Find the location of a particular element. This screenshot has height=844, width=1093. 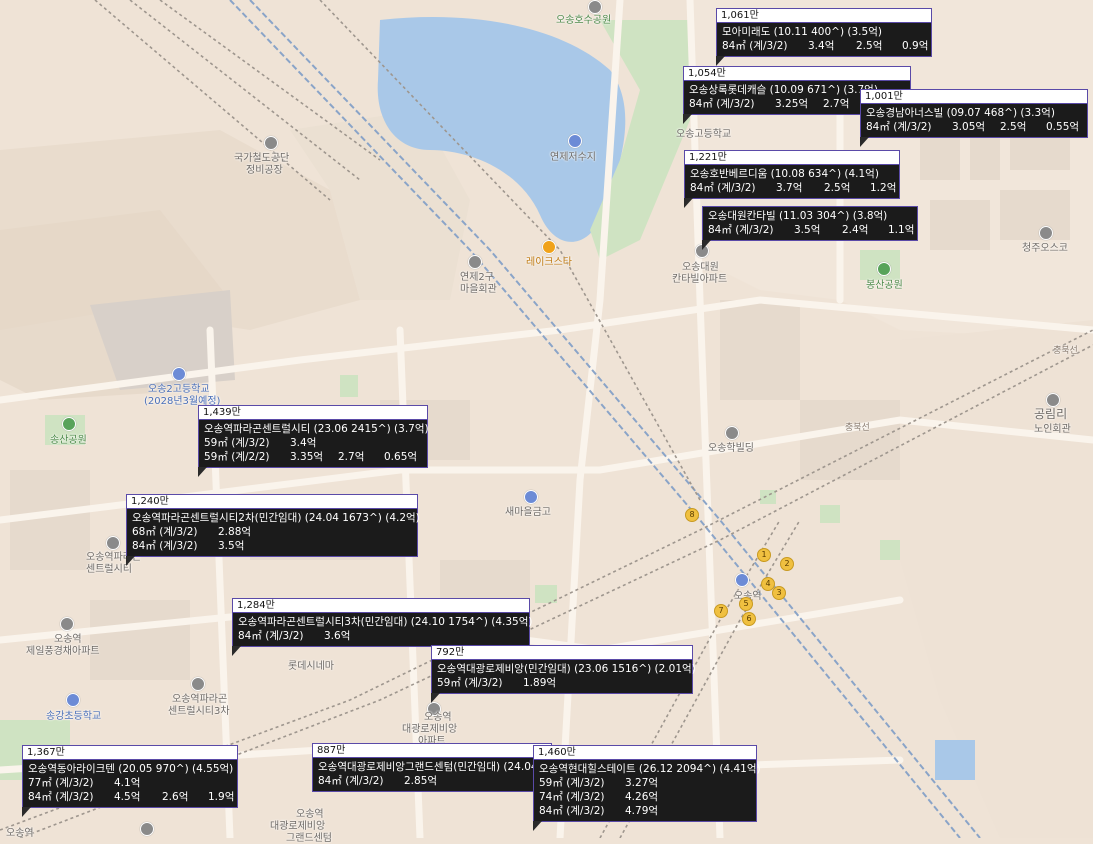

station-pin-icon is located at coordinates (742, 580).